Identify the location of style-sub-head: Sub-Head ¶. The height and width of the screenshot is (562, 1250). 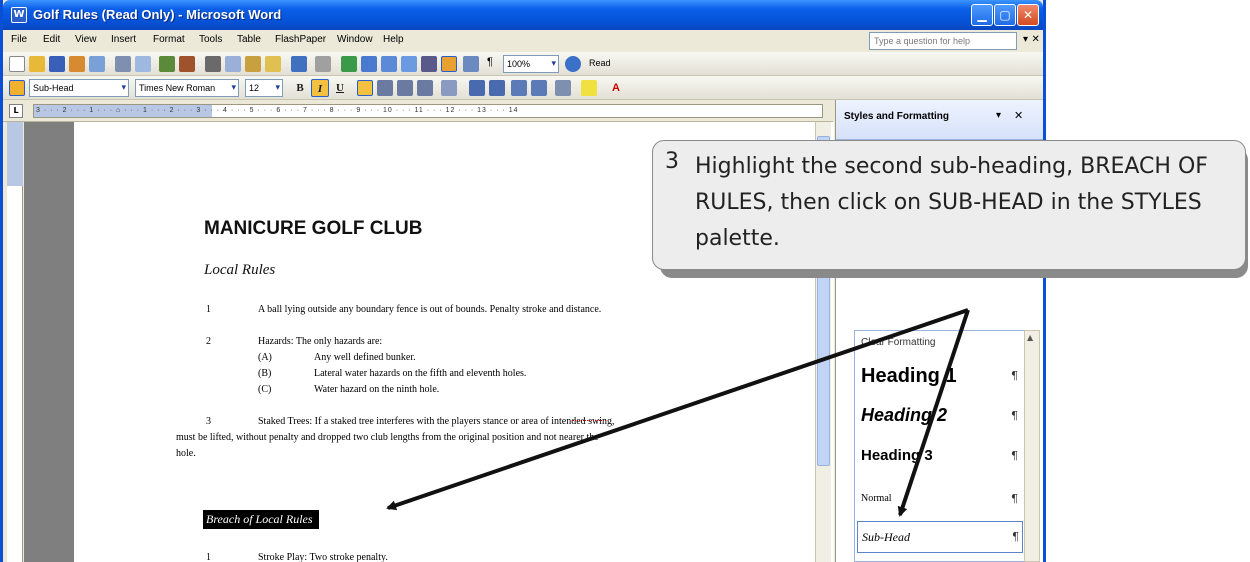
(940, 537).